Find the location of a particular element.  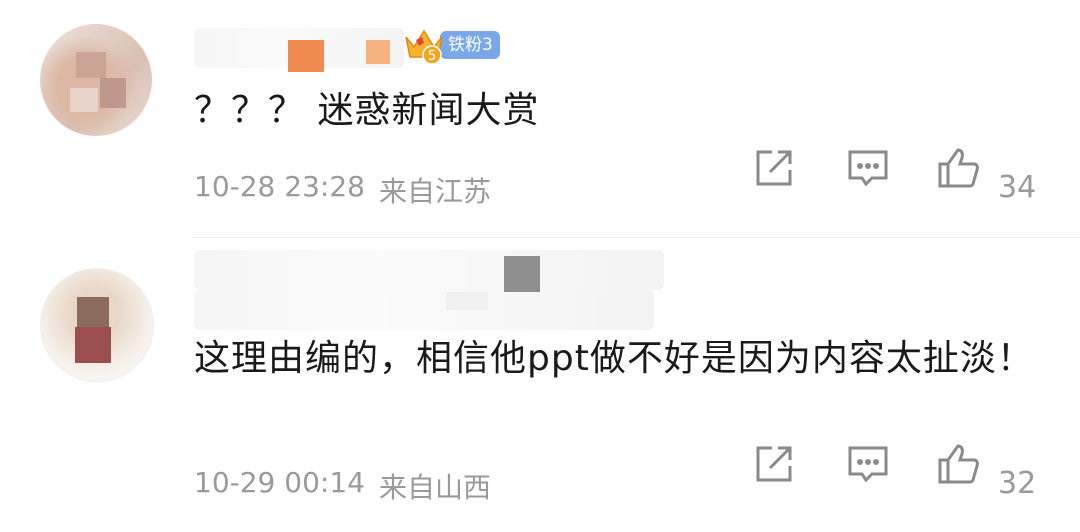

crown-icon: 5 is located at coordinates (424, 45).